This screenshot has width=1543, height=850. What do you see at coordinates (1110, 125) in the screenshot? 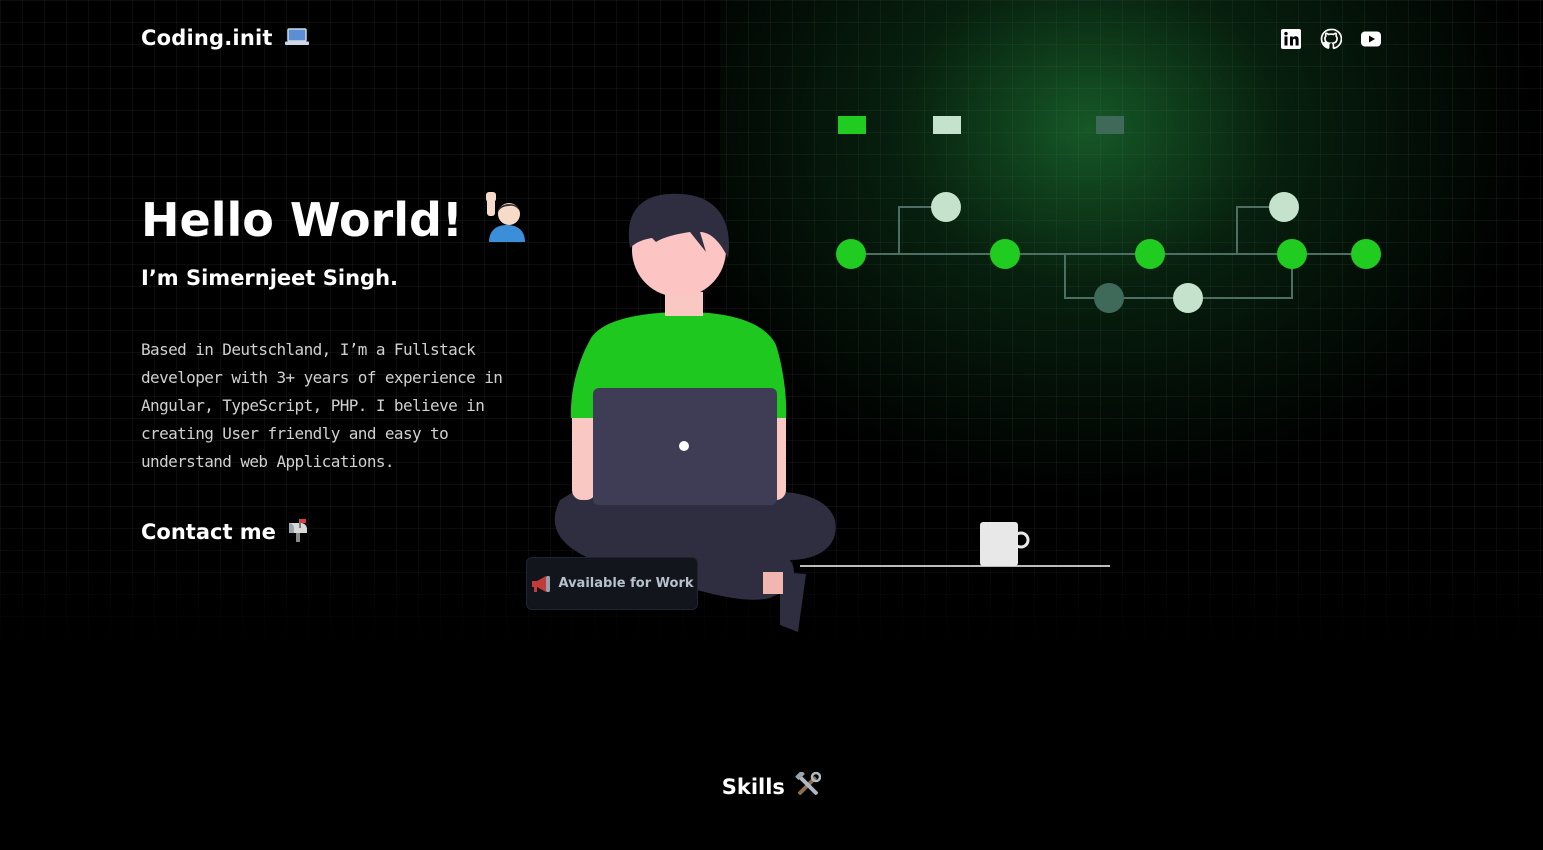
I see `legend-square-dark` at bounding box center [1110, 125].